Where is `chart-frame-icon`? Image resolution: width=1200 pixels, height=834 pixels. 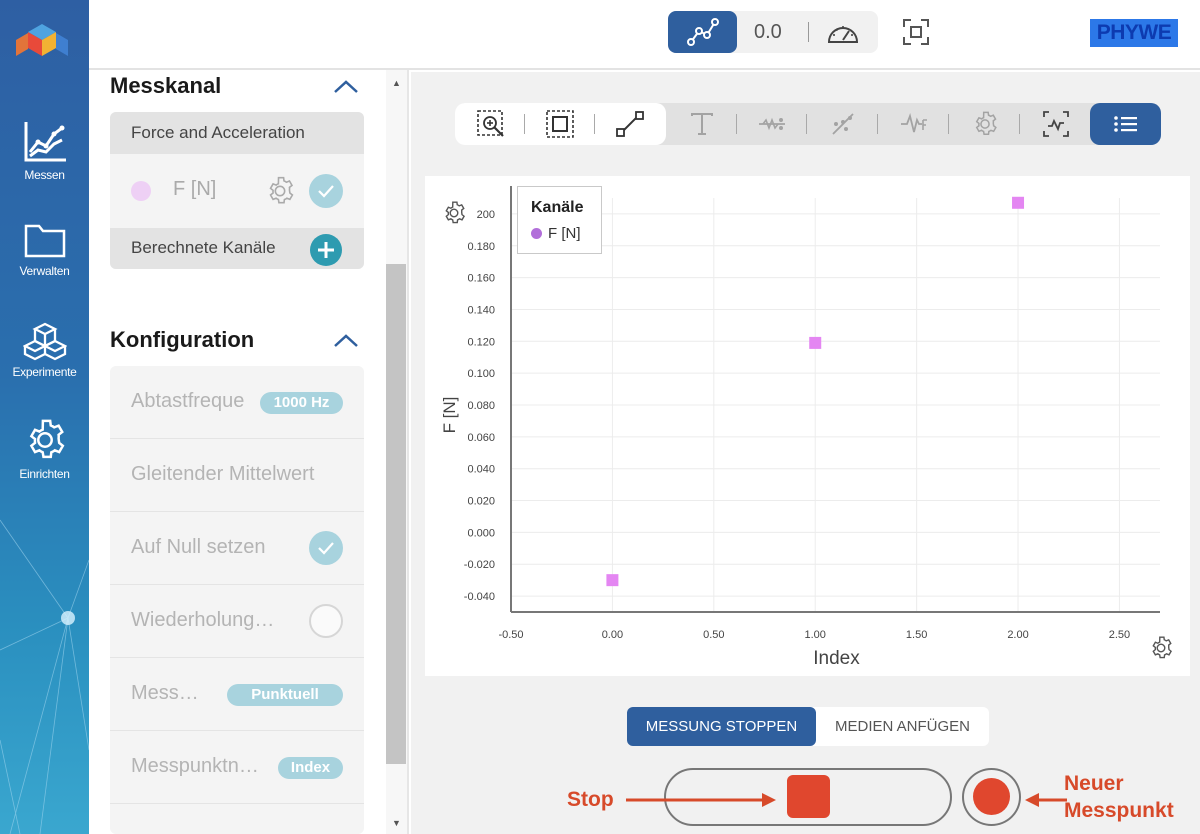
chart-frame-icon is located at coordinates (1056, 124).